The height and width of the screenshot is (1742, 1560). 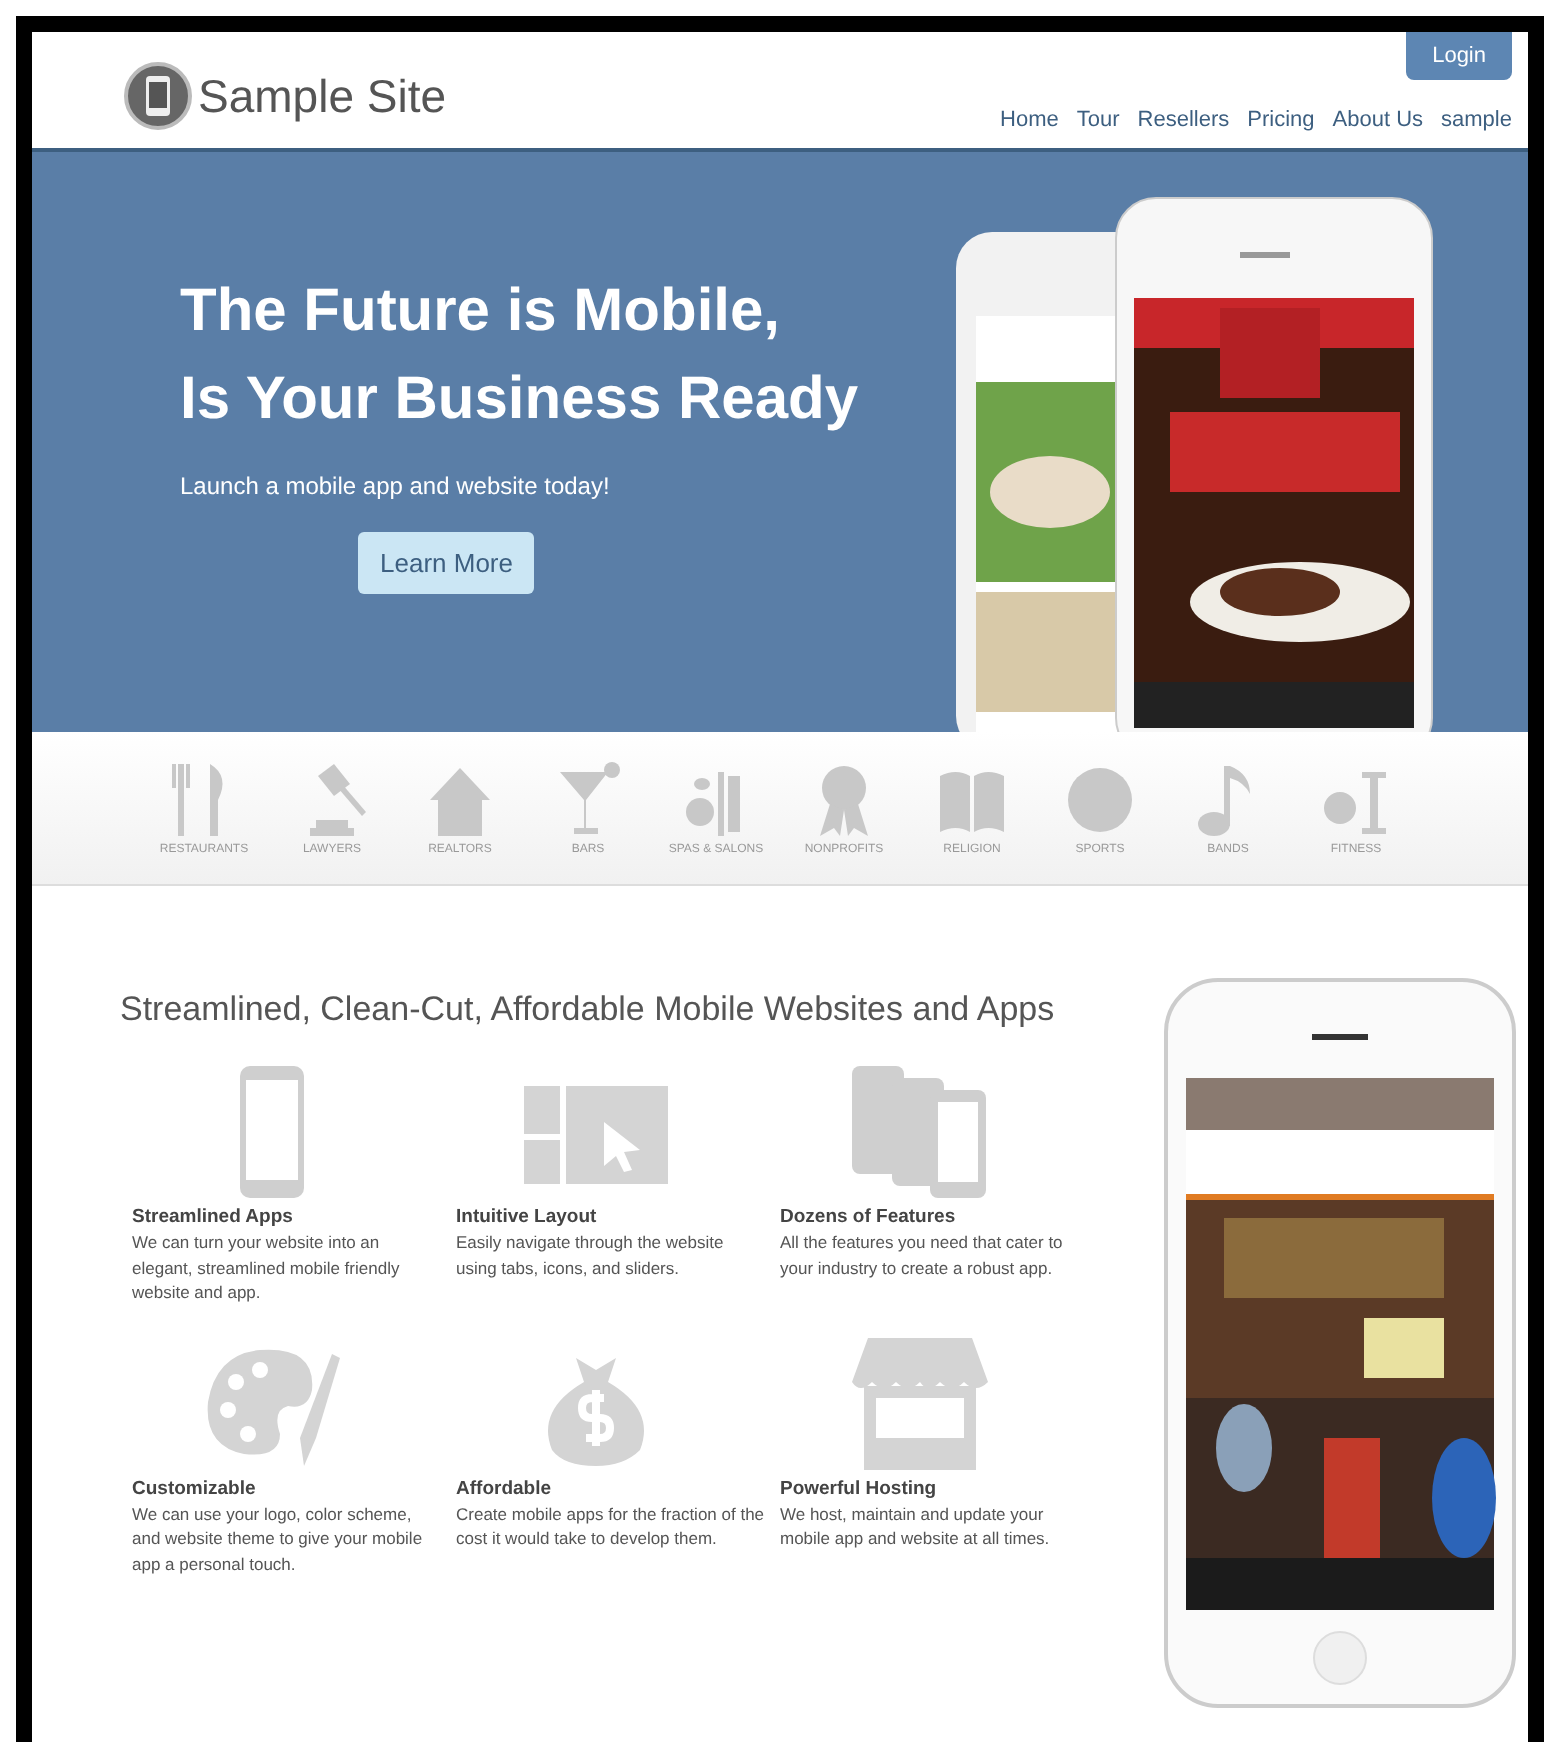 What do you see at coordinates (920, 1132) in the screenshot?
I see `phones-icon` at bounding box center [920, 1132].